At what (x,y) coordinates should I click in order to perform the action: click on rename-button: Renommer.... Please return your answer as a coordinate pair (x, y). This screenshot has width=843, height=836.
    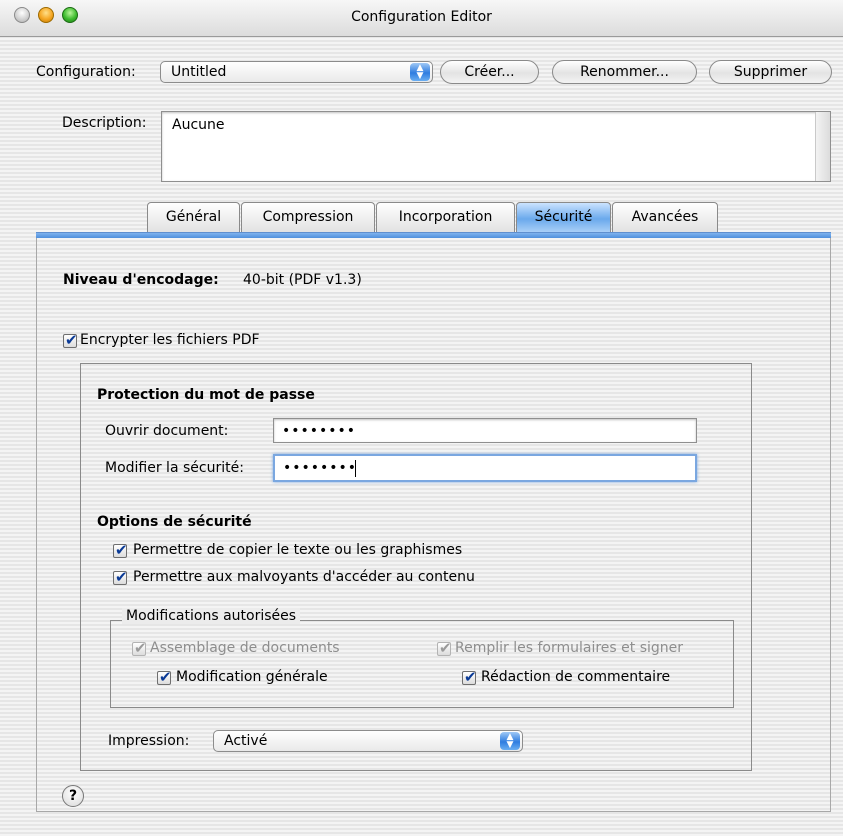
    Looking at the image, I should click on (624, 72).